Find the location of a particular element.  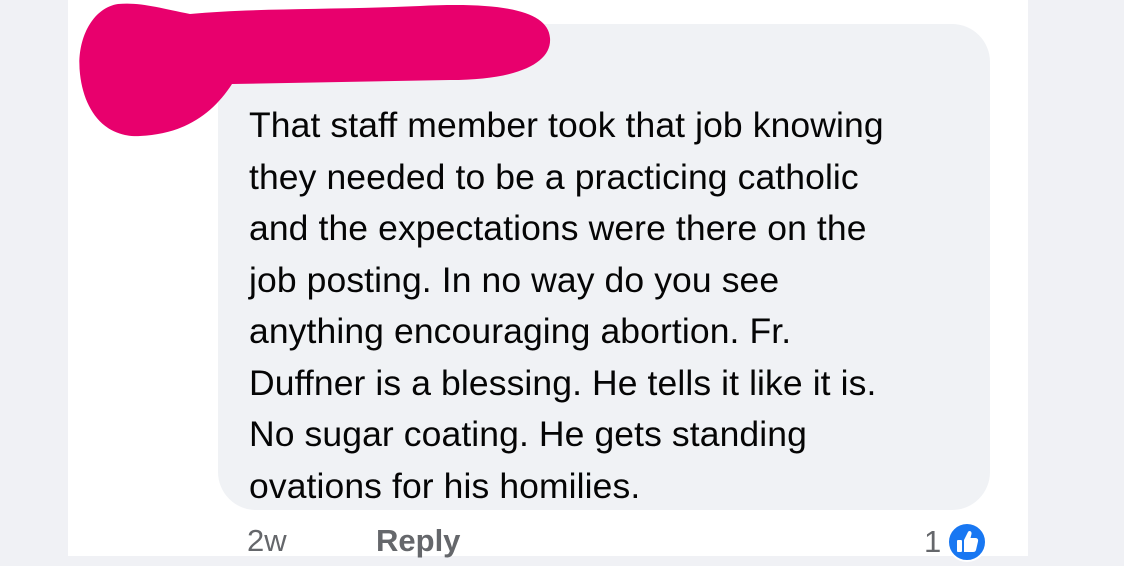

reactions-summary: 1 is located at coordinates (956, 542).